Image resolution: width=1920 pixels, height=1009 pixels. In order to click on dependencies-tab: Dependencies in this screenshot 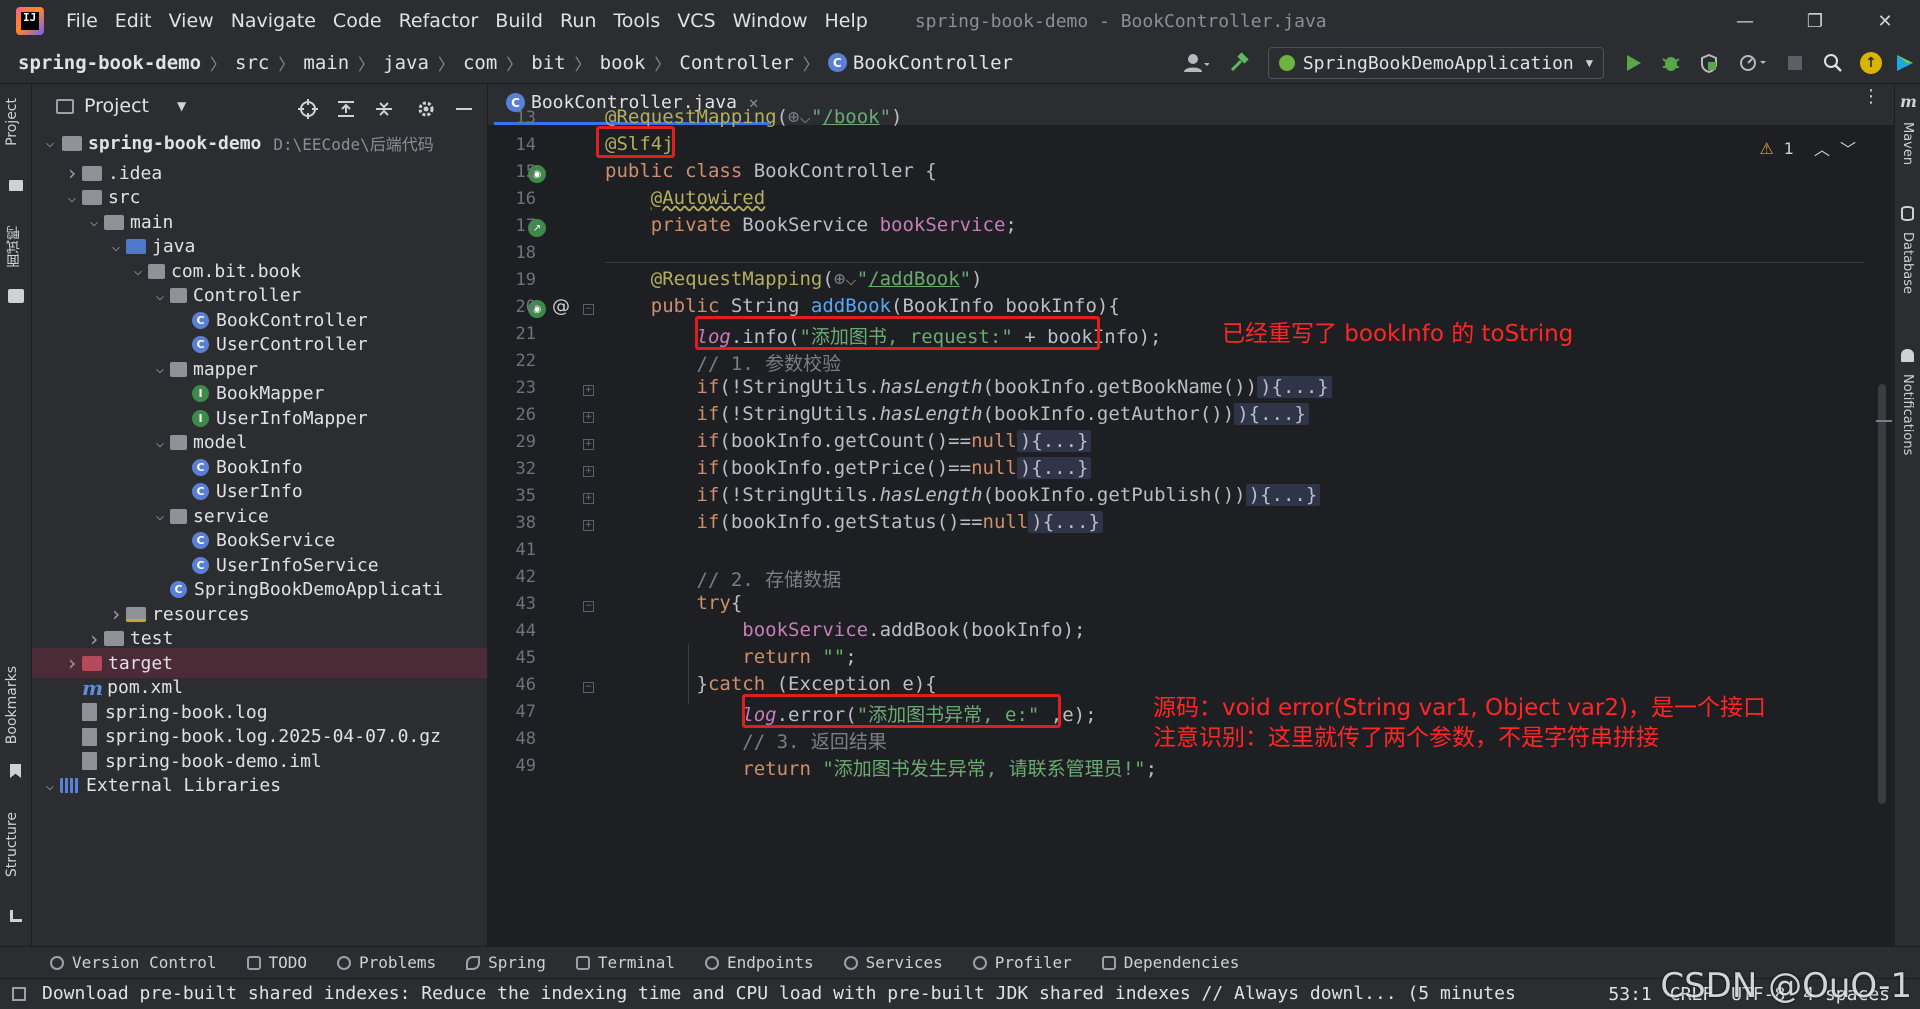, I will do `click(1171, 962)`.